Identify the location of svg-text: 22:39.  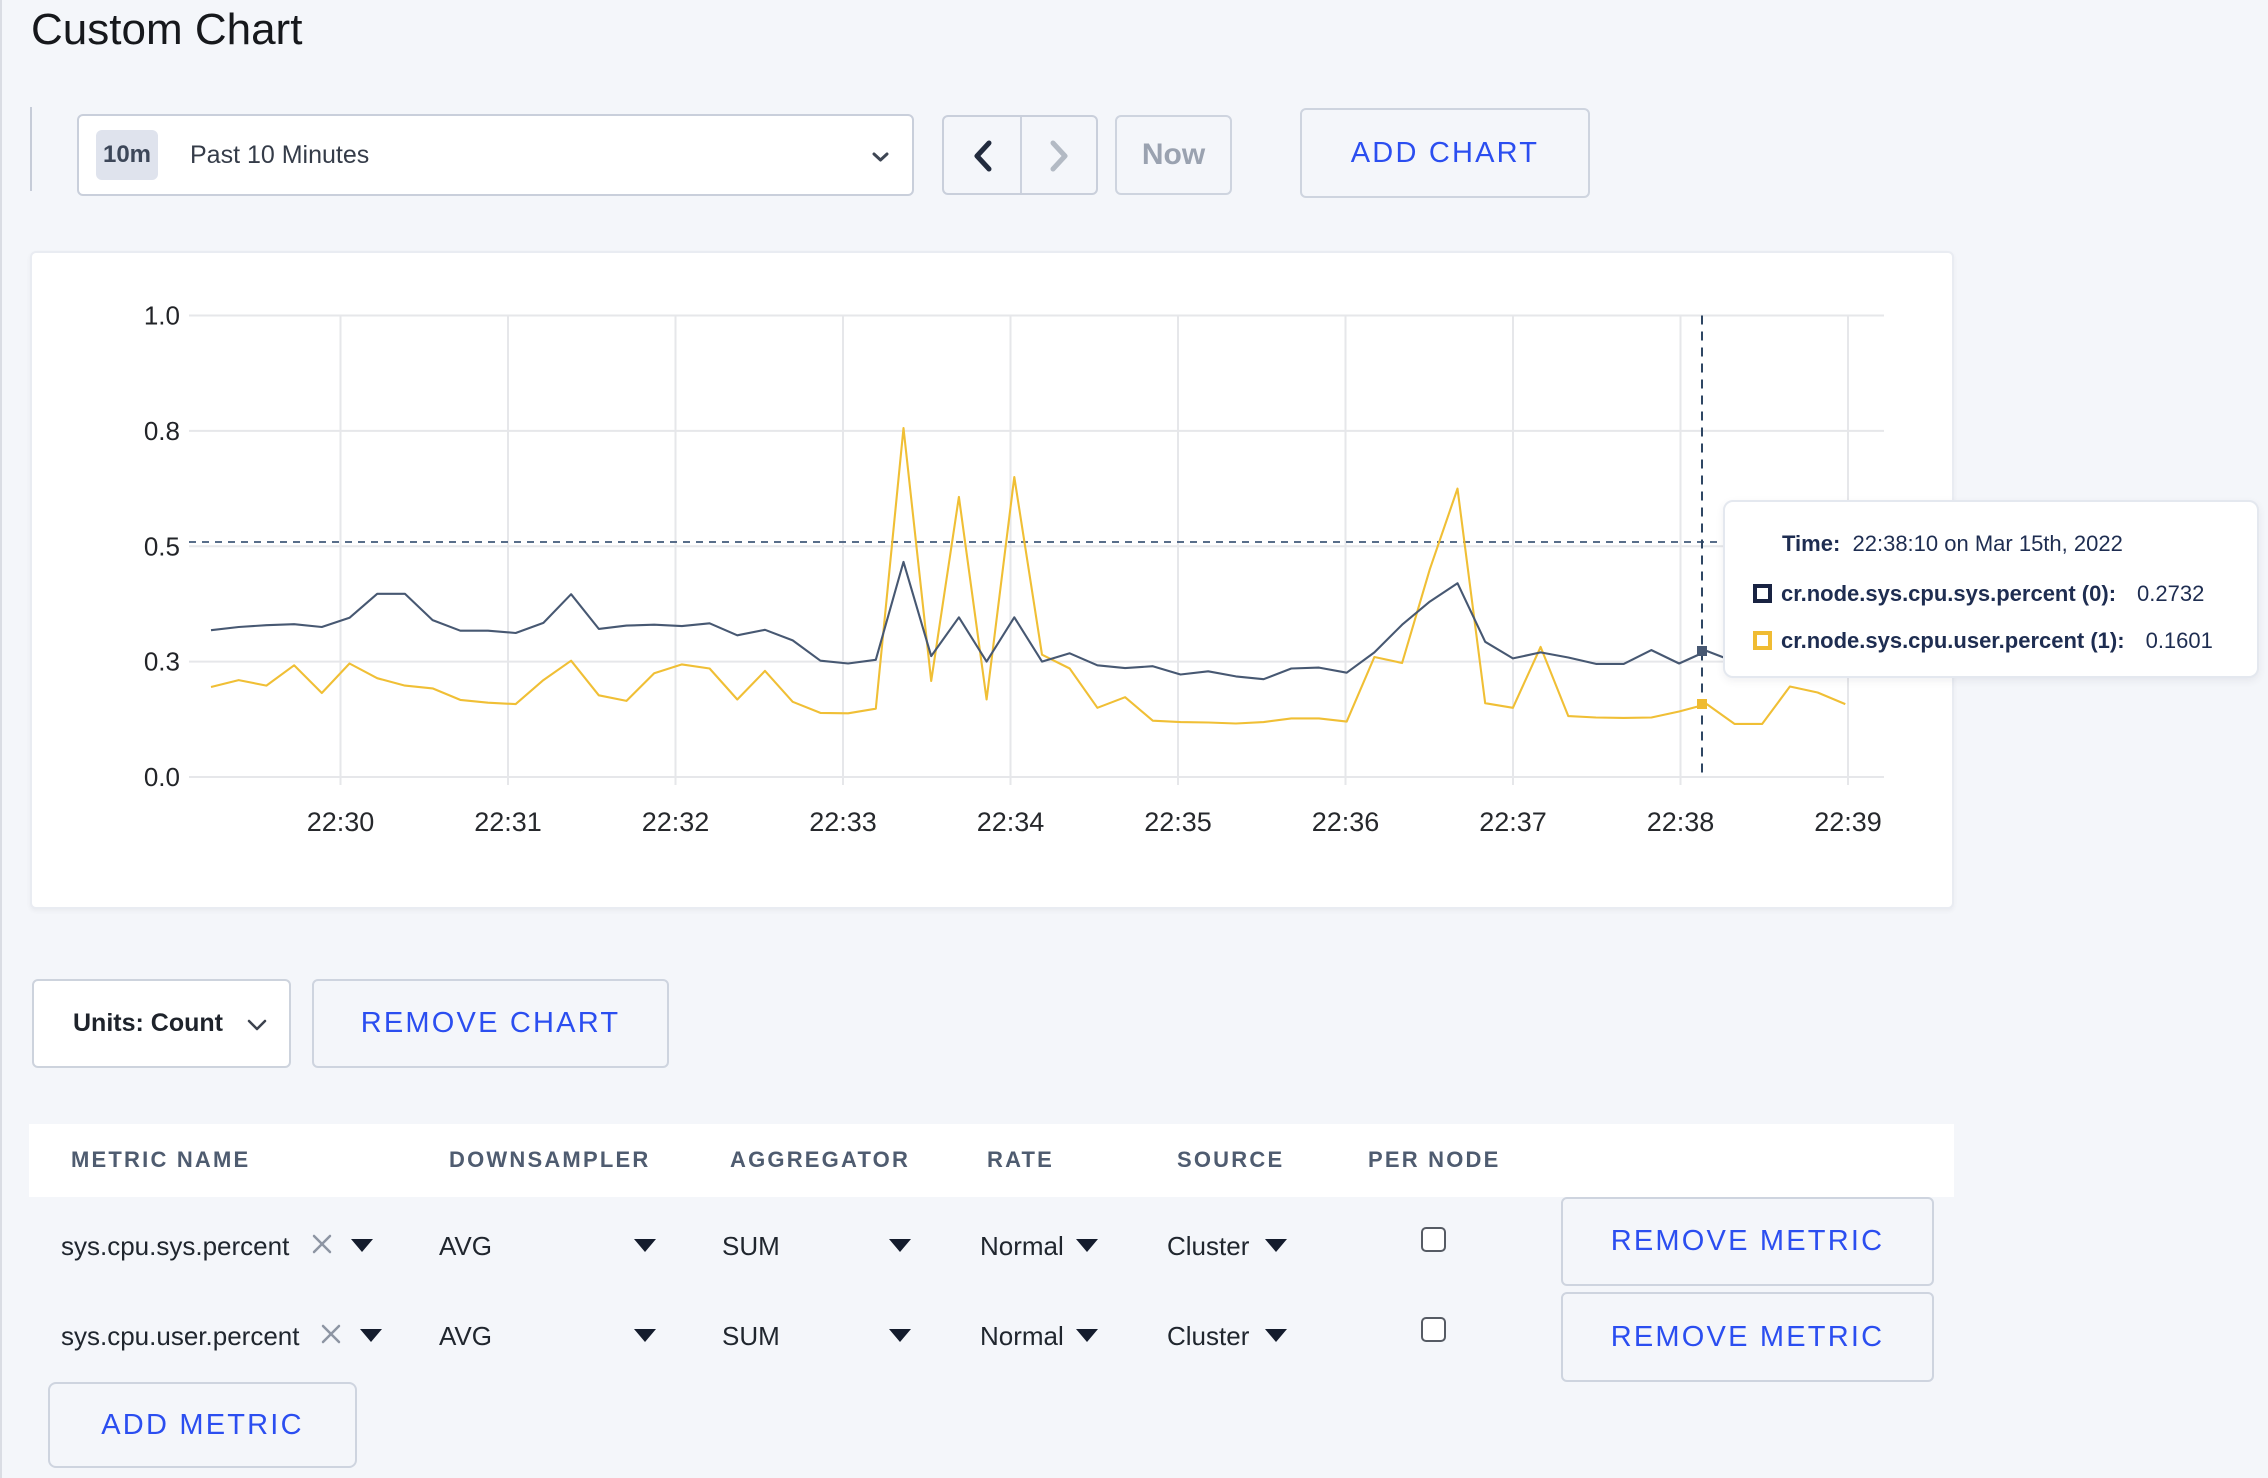
(1848, 822).